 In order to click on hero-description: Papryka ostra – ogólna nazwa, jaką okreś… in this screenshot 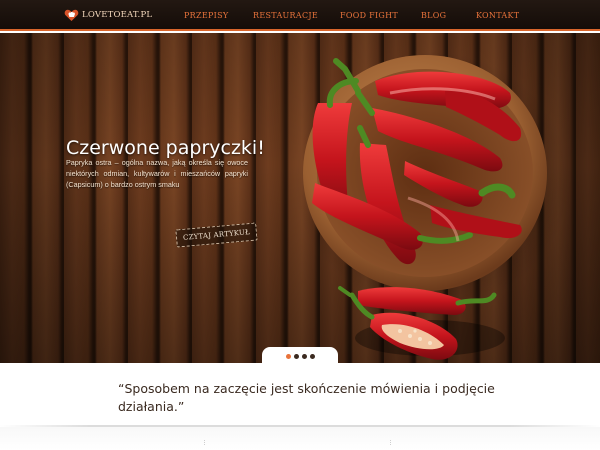, I will do `click(157, 173)`.